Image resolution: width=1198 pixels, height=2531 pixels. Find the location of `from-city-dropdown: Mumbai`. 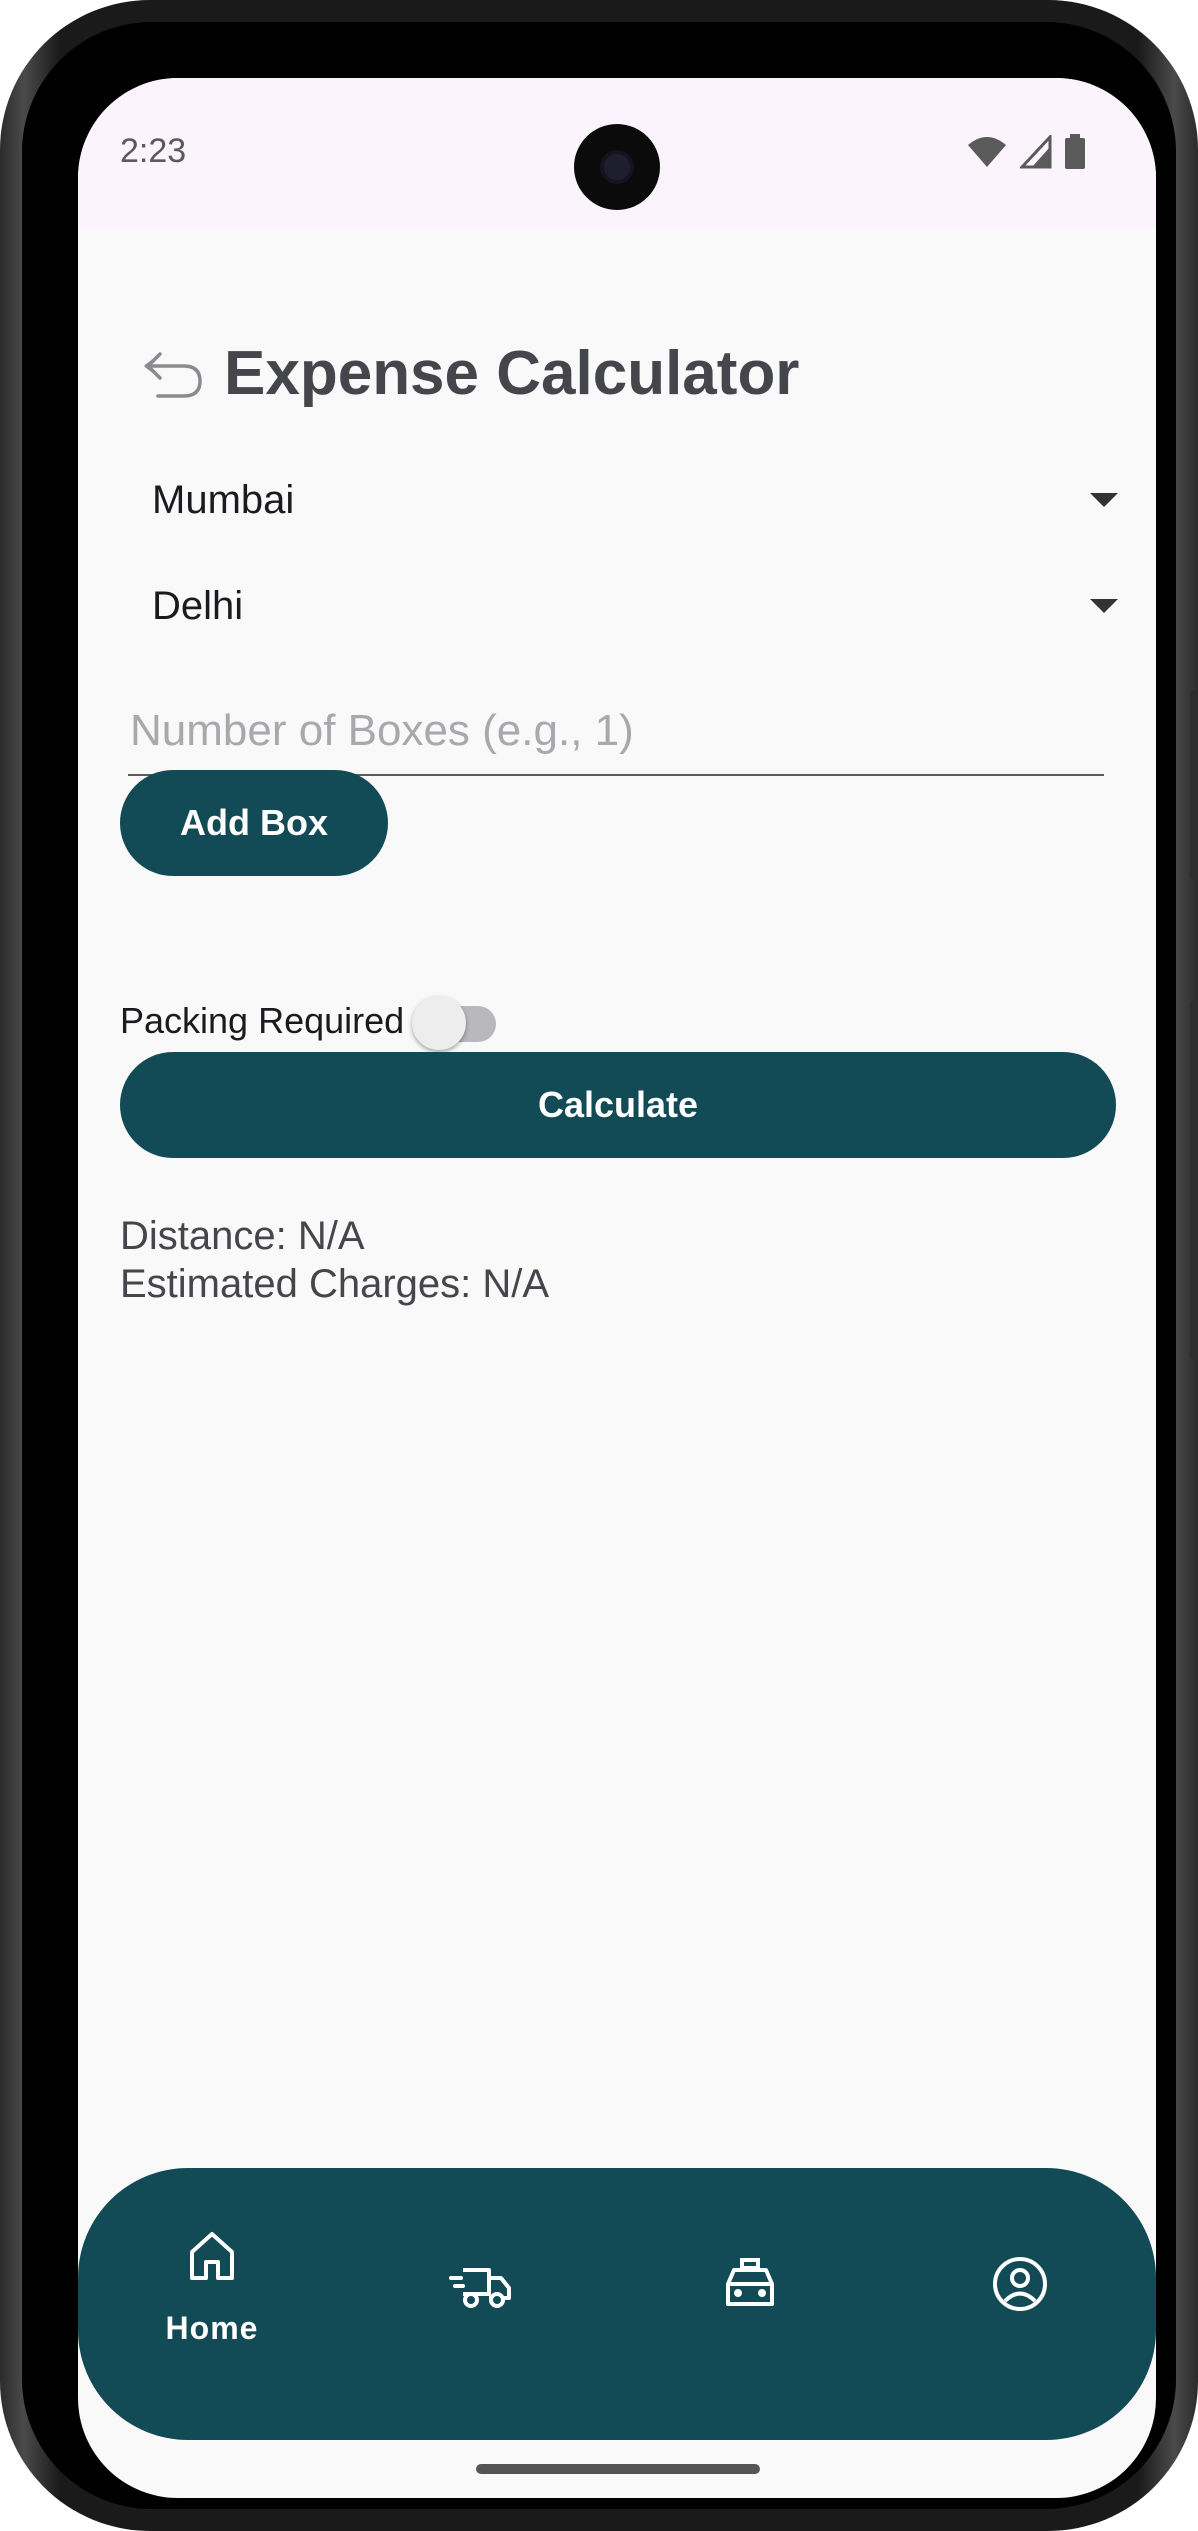

from-city-dropdown: Mumbai is located at coordinates (639, 500).